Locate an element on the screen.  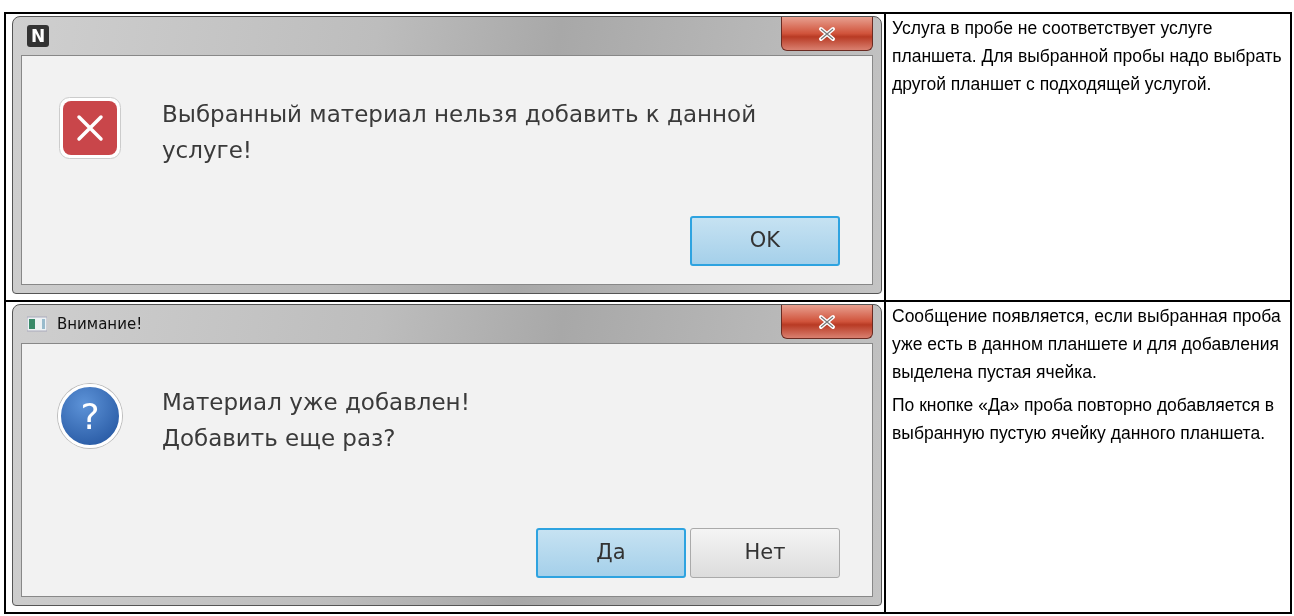
dialog-message: Материал уже добавлен! Добавить еще раз? is located at coordinates (316, 420).